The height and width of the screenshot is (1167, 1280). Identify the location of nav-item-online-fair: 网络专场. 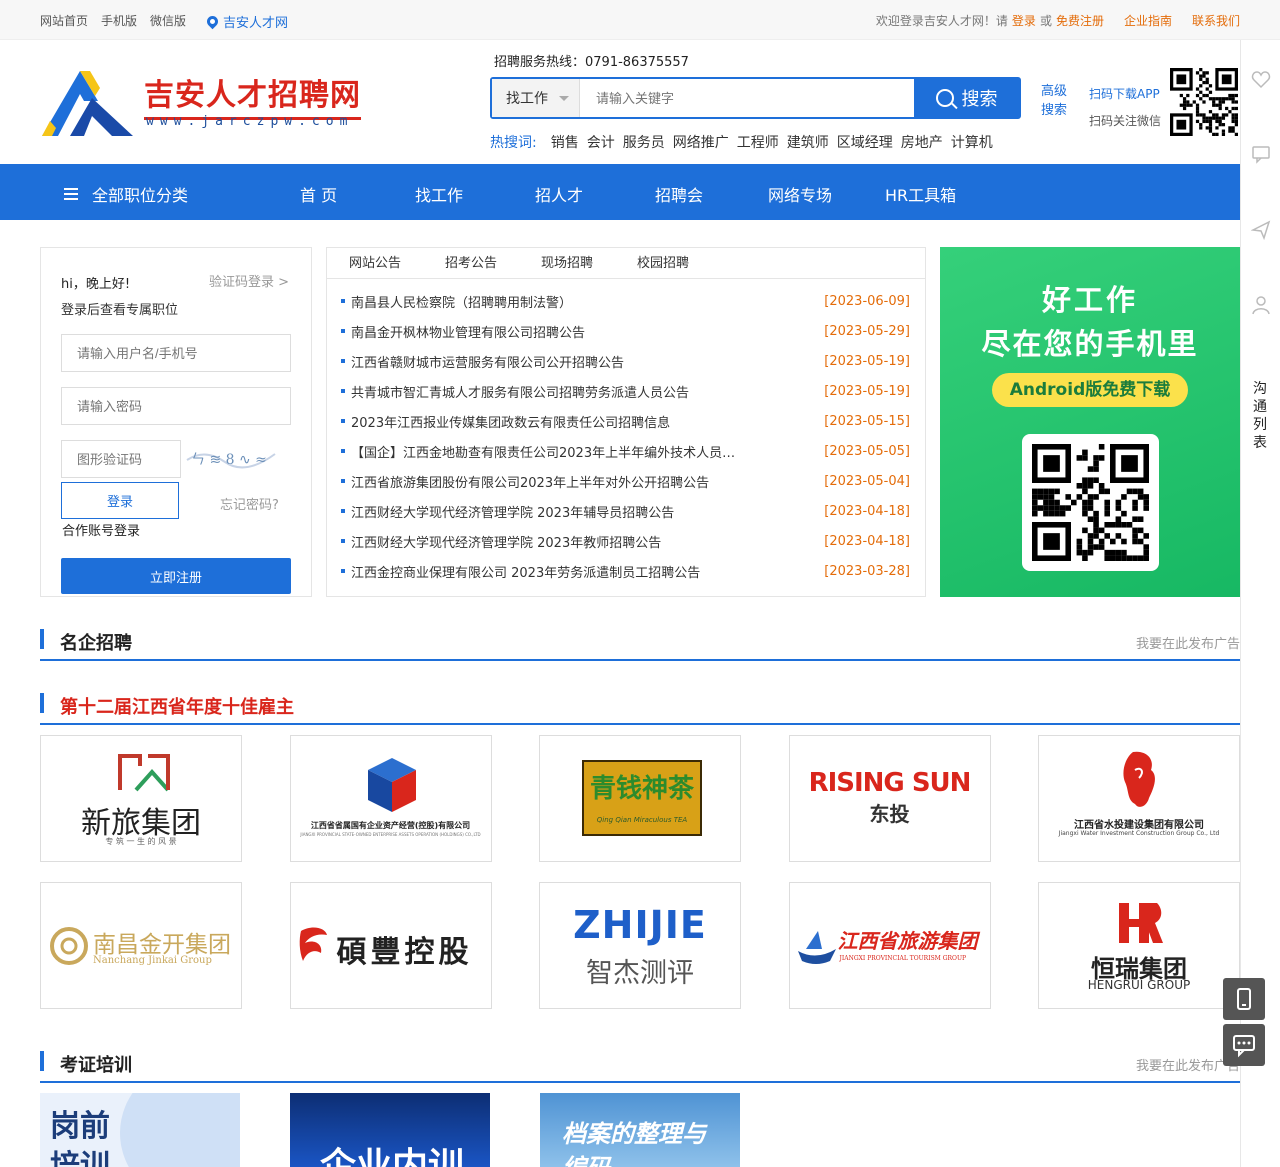
(800, 194).